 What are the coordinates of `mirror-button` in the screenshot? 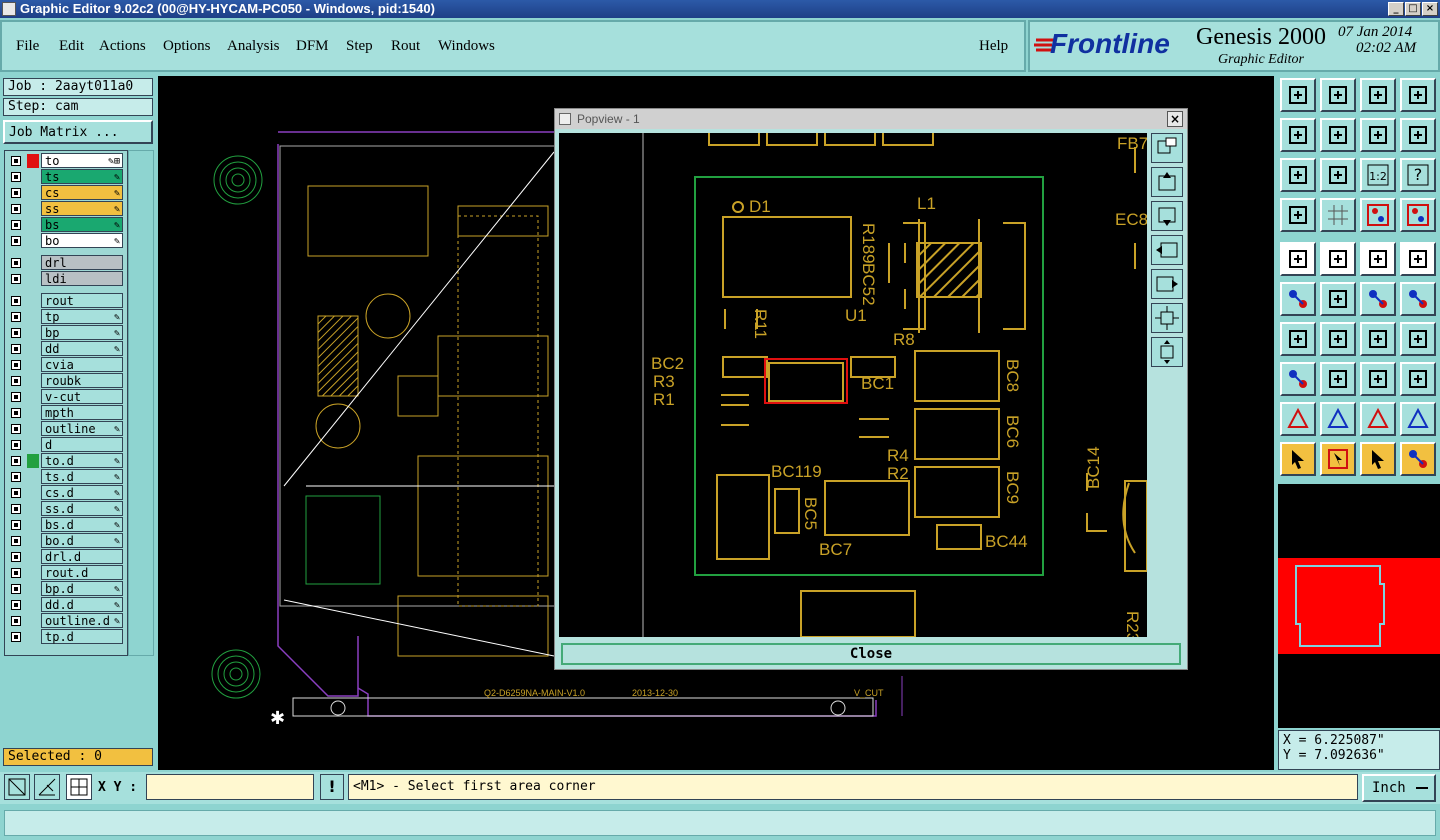 It's located at (1418, 135).